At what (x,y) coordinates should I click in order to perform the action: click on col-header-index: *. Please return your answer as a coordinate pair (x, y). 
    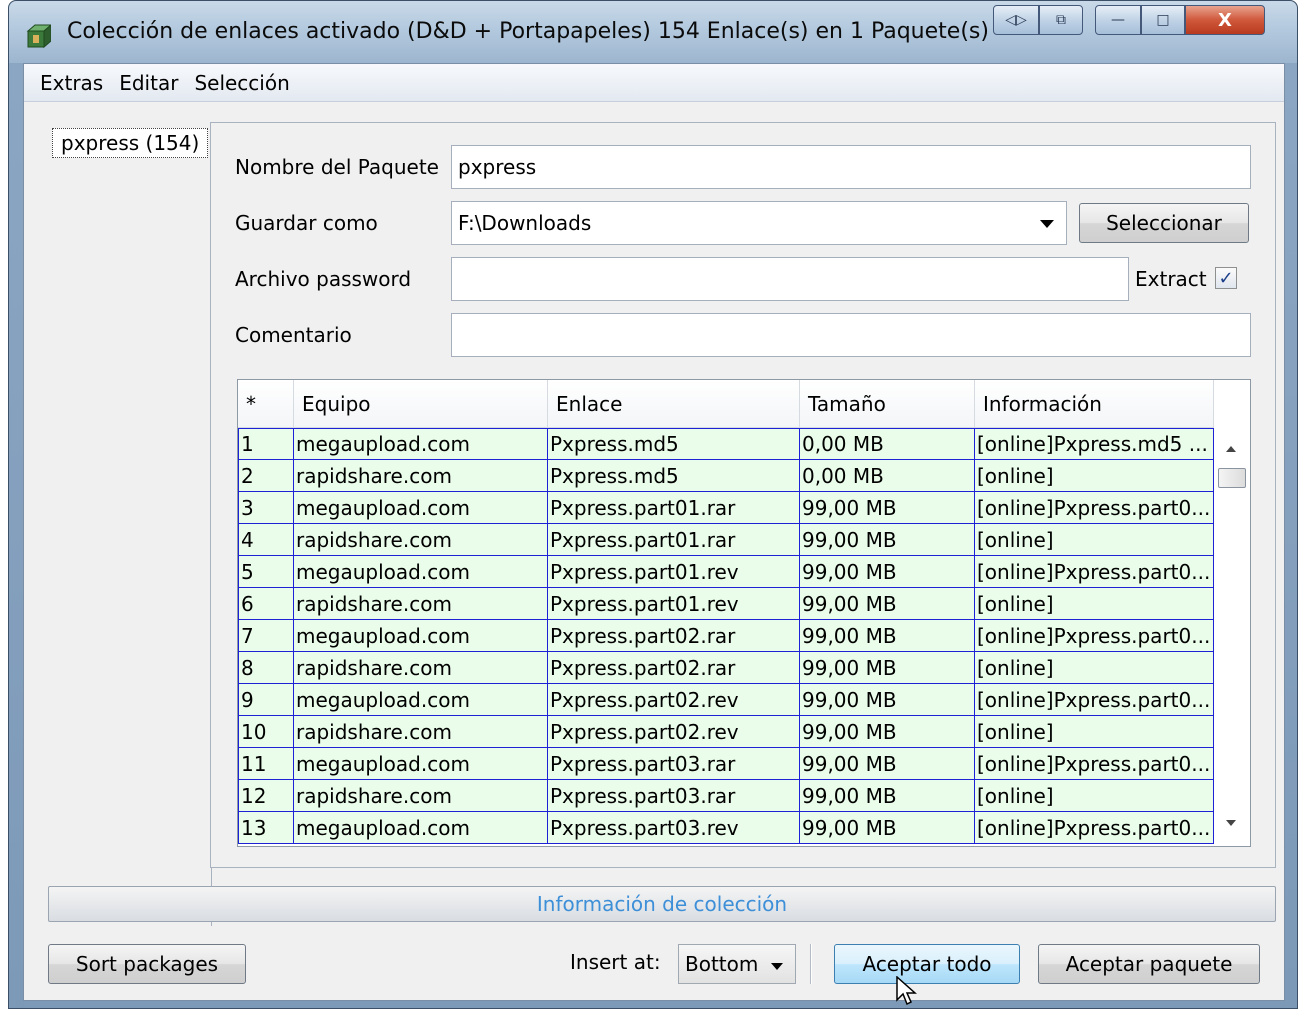
    Looking at the image, I should click on (266, 404).